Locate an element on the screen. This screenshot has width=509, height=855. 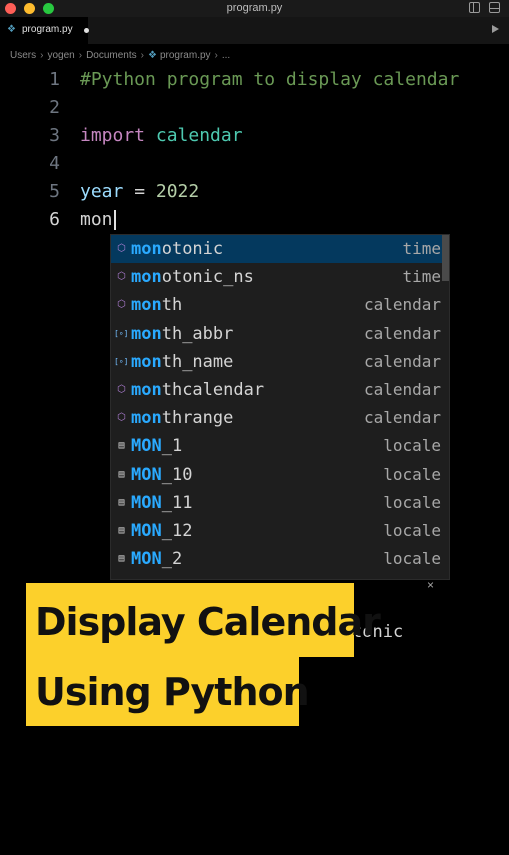
suggestion-label: monthrange is located at coordinates (182, 418).